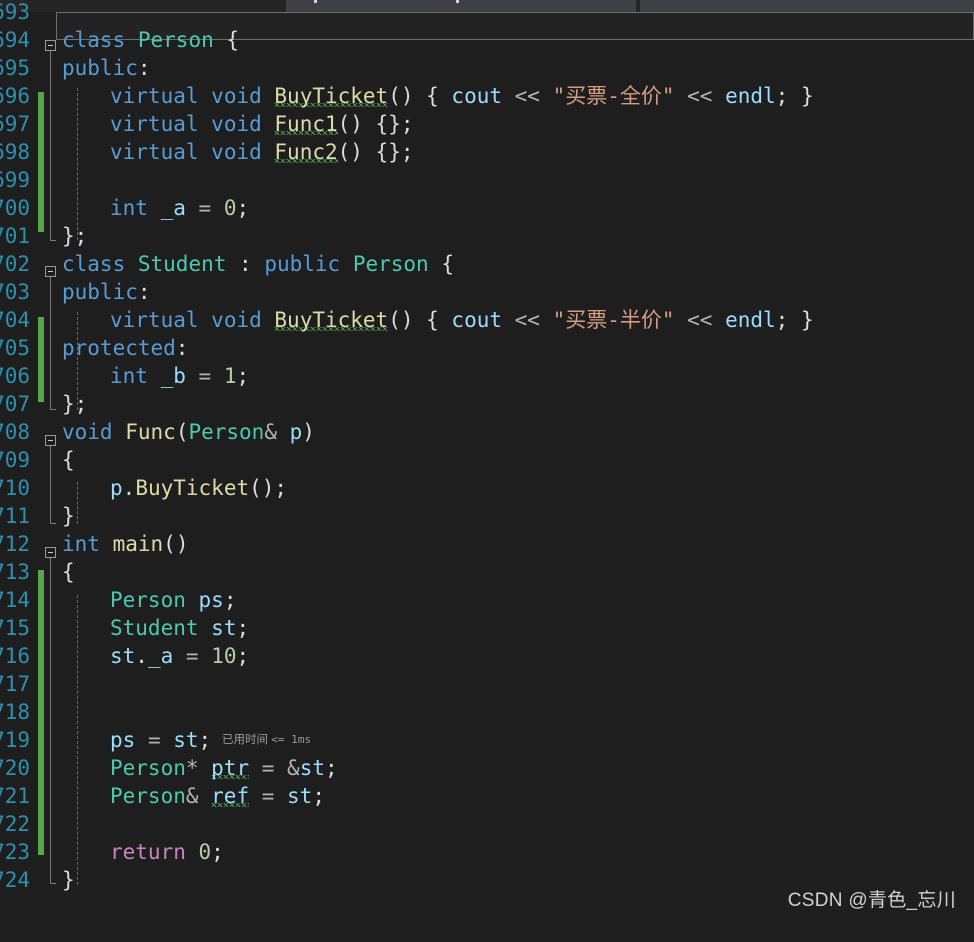  What do you see at coordinates (613, 320) in the screenshot?
I see `token-string-half-price: "买票-半价"` at bounding box center [613, 320].